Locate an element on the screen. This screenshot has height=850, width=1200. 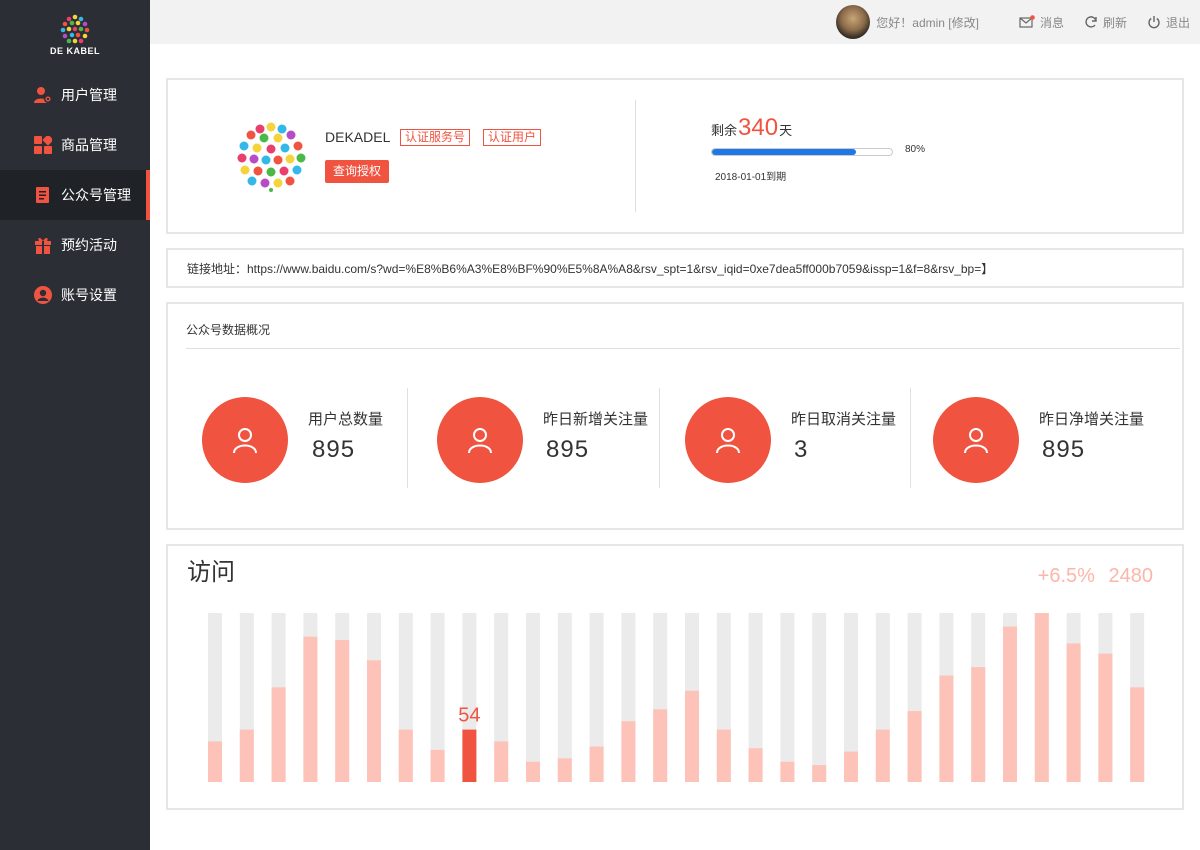
refresh-label: 刷新 is located at coordinates (1114, 22).